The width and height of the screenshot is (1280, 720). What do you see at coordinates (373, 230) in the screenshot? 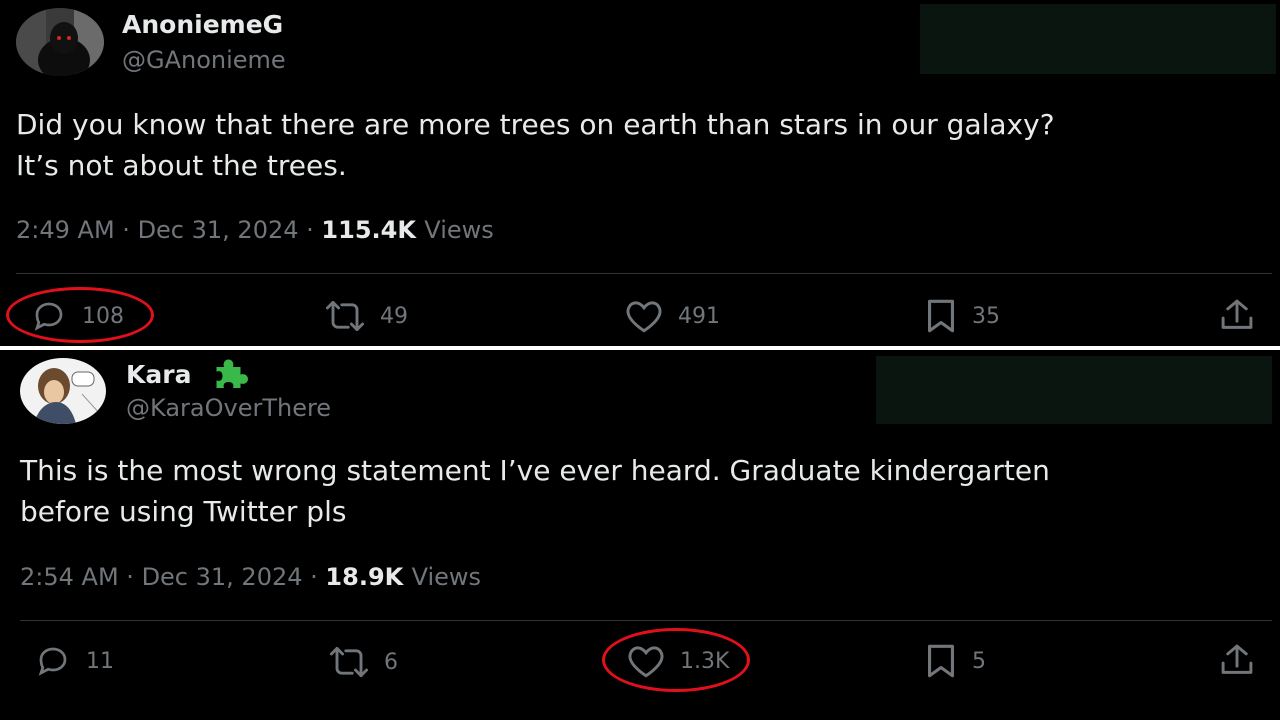
I see `views-count: 115.4K` at bounding box center [373, 230].